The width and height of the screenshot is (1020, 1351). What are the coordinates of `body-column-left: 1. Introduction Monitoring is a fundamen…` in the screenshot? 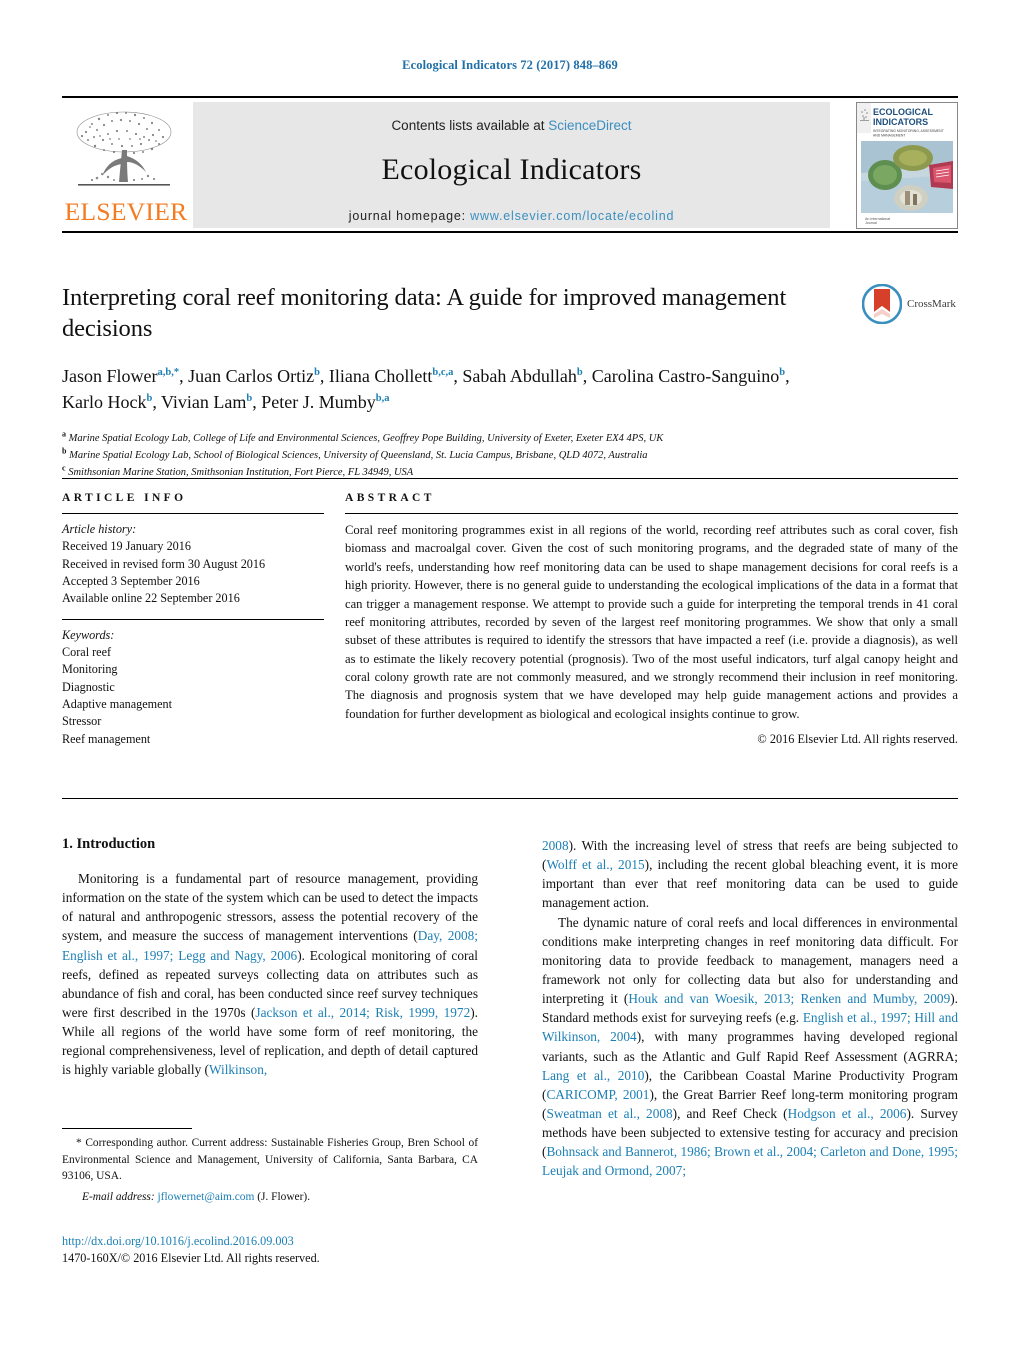 It's located at (270, 958).